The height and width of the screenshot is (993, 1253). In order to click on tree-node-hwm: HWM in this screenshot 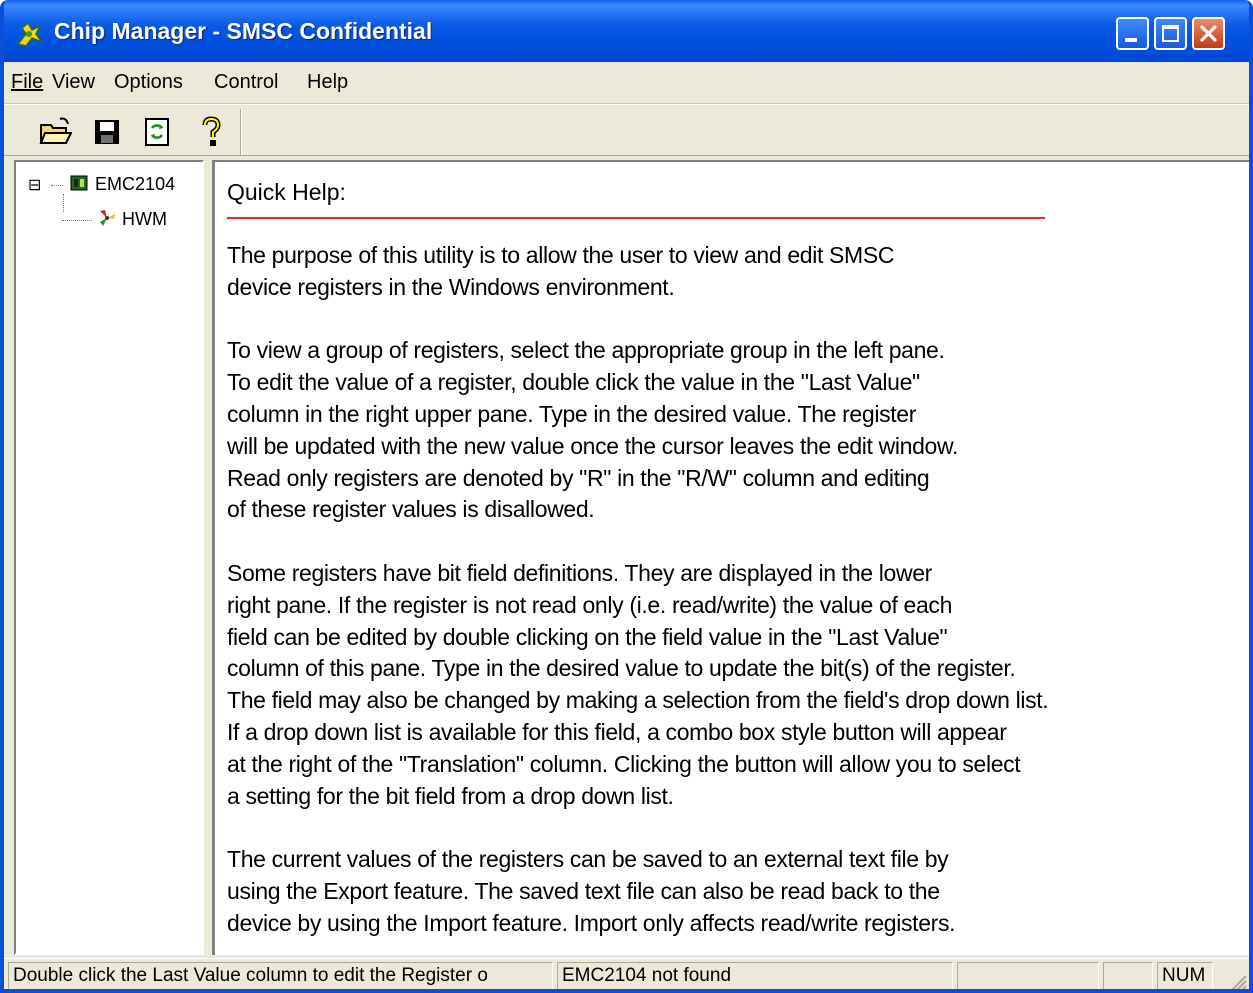, I will do `click(114, 219)`.